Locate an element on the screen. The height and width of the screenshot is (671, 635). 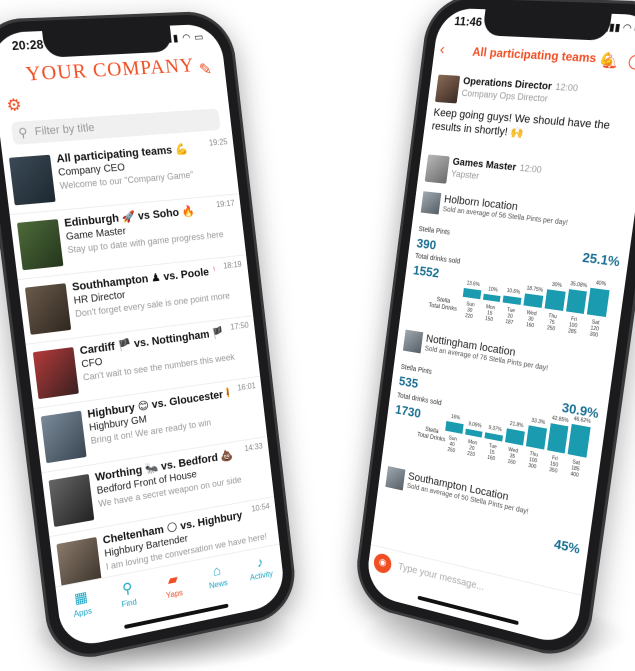
tab-news: ⌂ News is located at coordinates (218, 578).